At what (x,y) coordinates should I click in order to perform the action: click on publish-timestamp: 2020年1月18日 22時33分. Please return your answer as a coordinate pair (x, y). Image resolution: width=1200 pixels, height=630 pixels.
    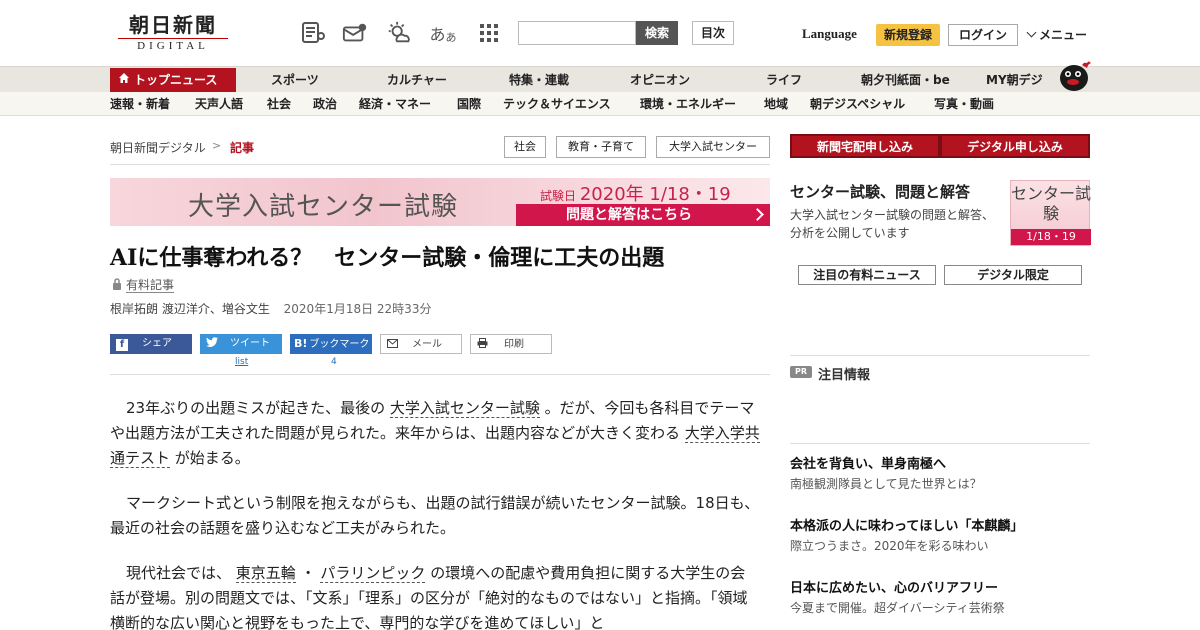
    Looking at the image, I should click on (357, 309).